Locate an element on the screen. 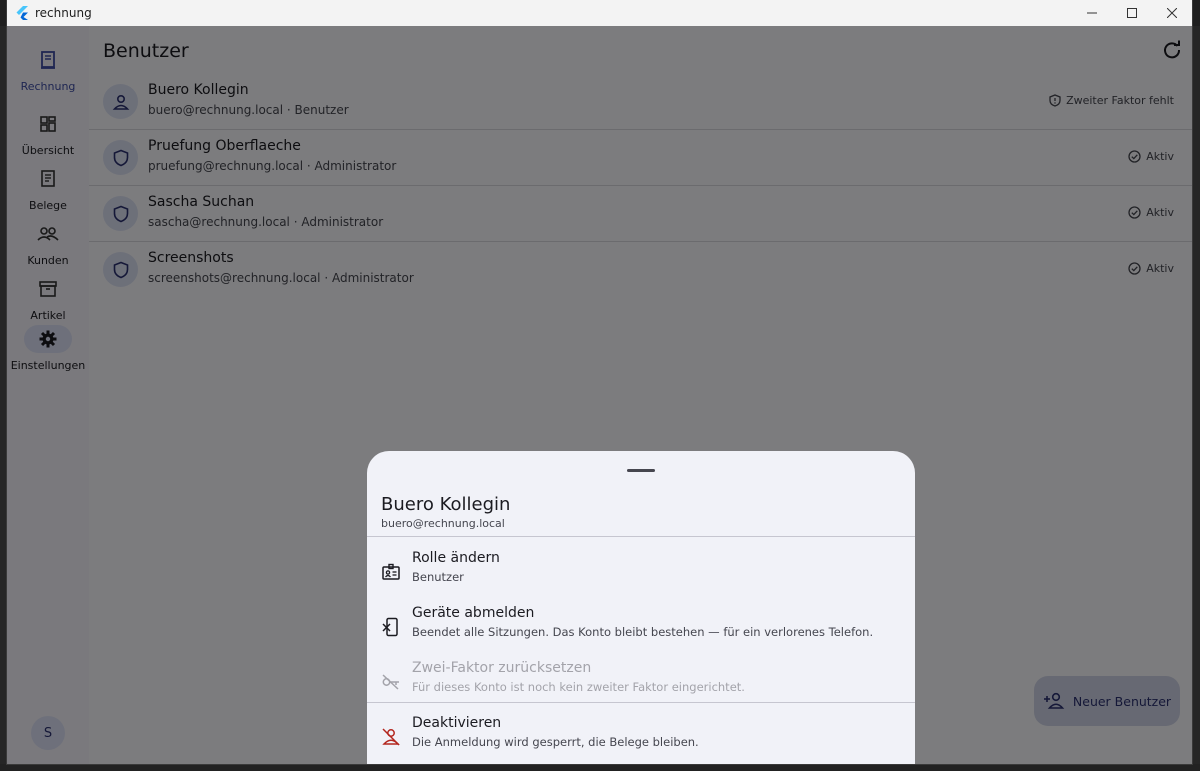 This screenshot has width=1200, height=771. desktop-background-left is located at coordinates (3, 398).